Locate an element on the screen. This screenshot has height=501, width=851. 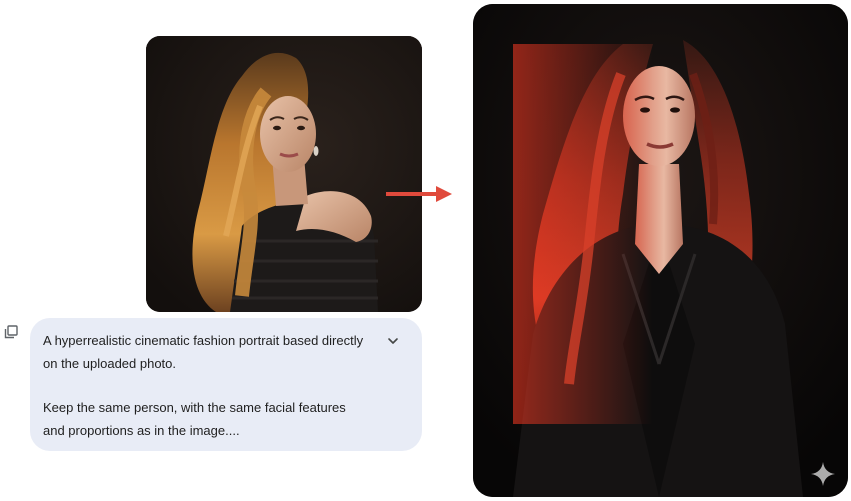
arrow-right-icon is located at coordinates (419, 194).